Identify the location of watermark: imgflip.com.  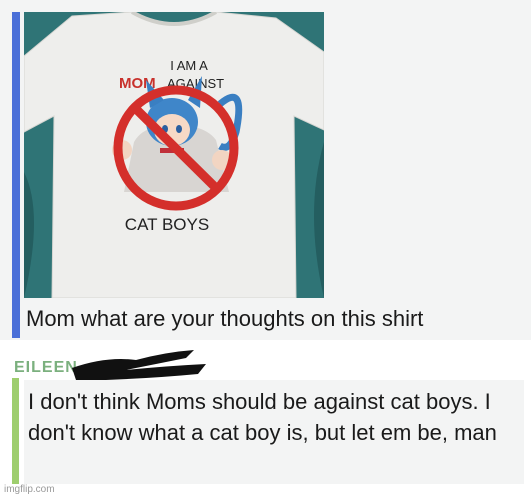
(29, 489).